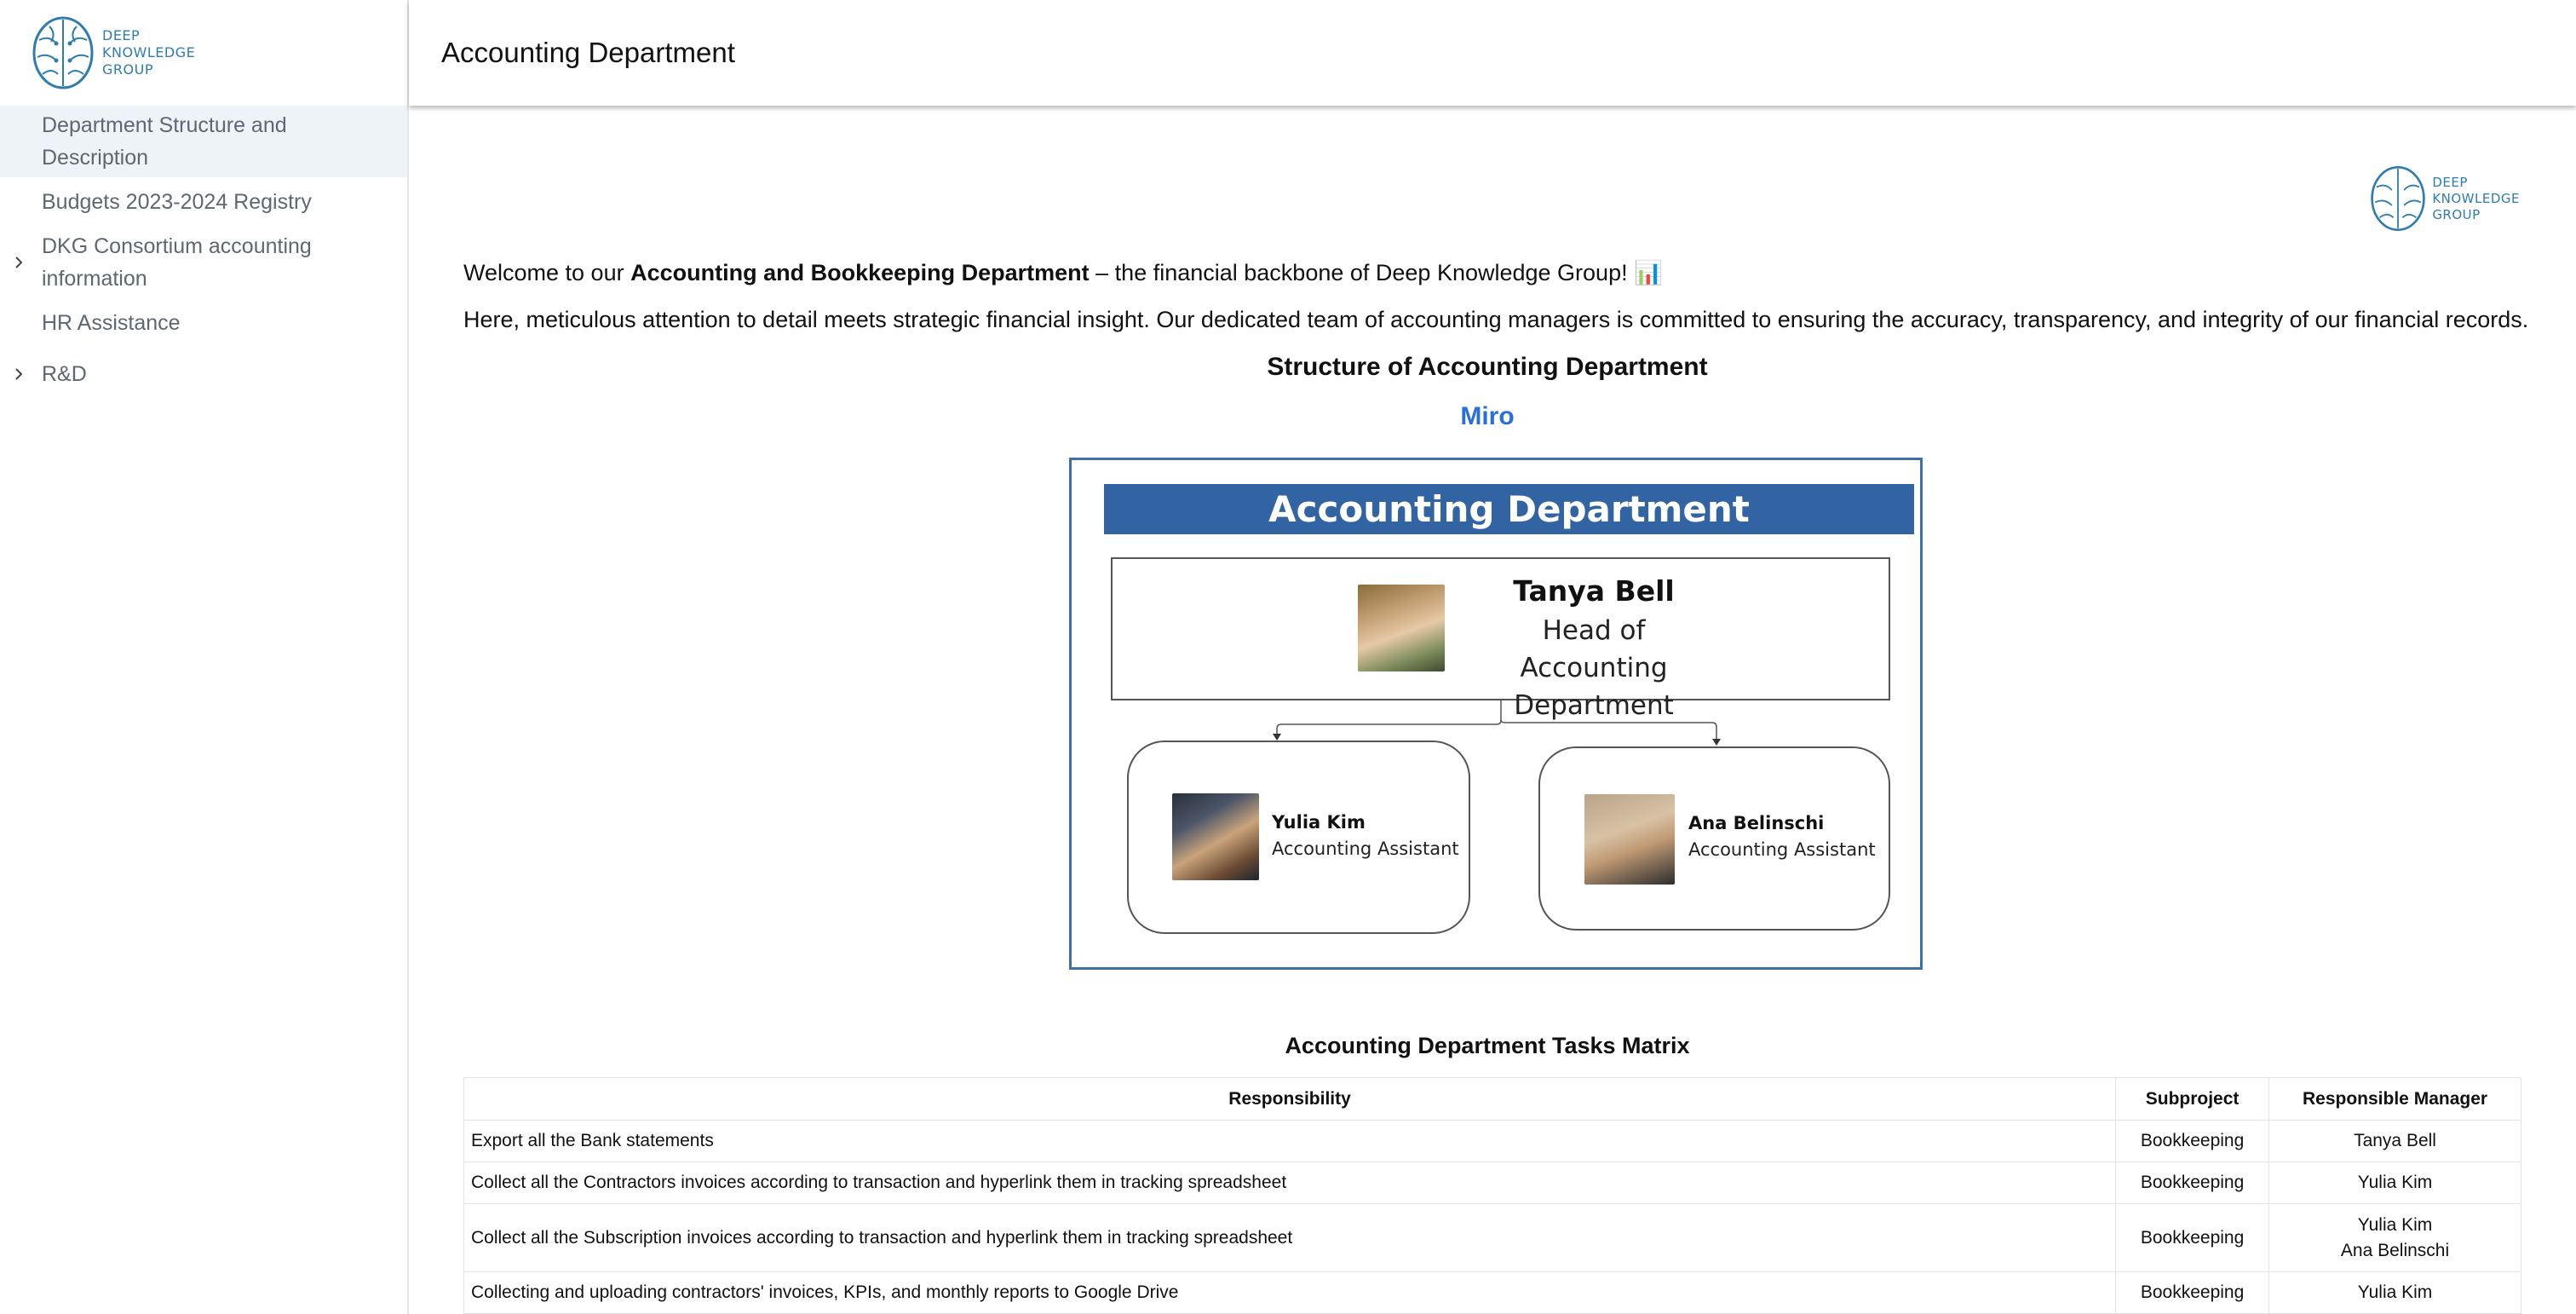 Image resolution: width=2576 pixels, height=1314 pixels. I want to click on head-name: Tanya Bell, so click(1594, 591).